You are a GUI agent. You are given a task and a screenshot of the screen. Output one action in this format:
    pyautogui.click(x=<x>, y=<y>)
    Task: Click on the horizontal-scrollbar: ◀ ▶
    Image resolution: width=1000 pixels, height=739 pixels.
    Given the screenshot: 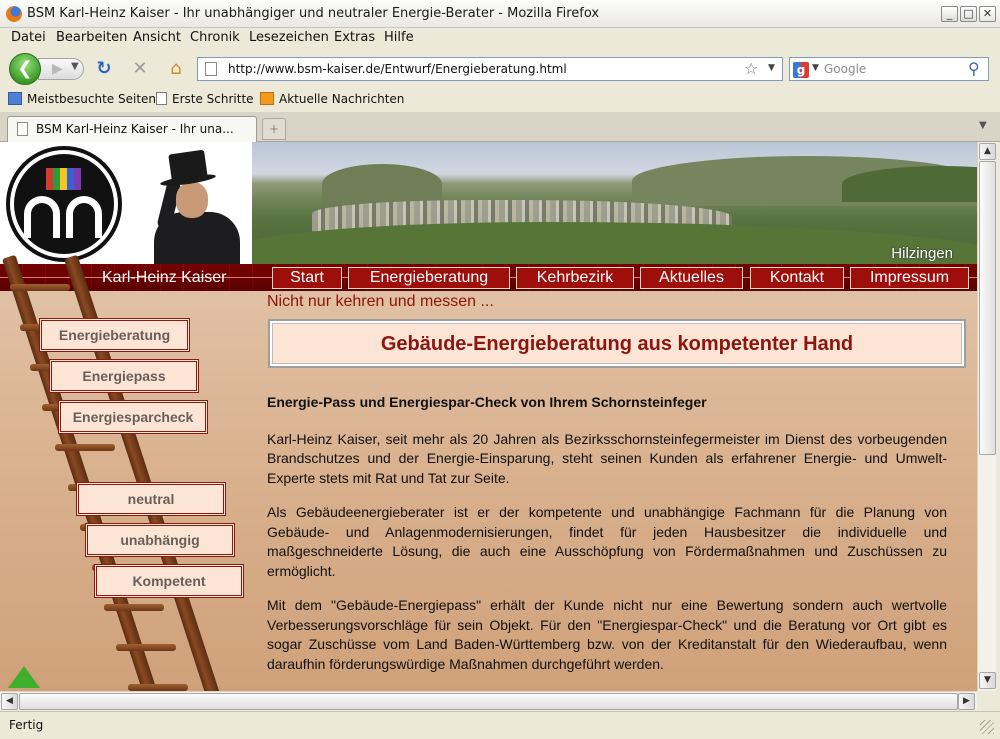 What is the action you would take?
    pyautogui.click(x=488, y=700)
    